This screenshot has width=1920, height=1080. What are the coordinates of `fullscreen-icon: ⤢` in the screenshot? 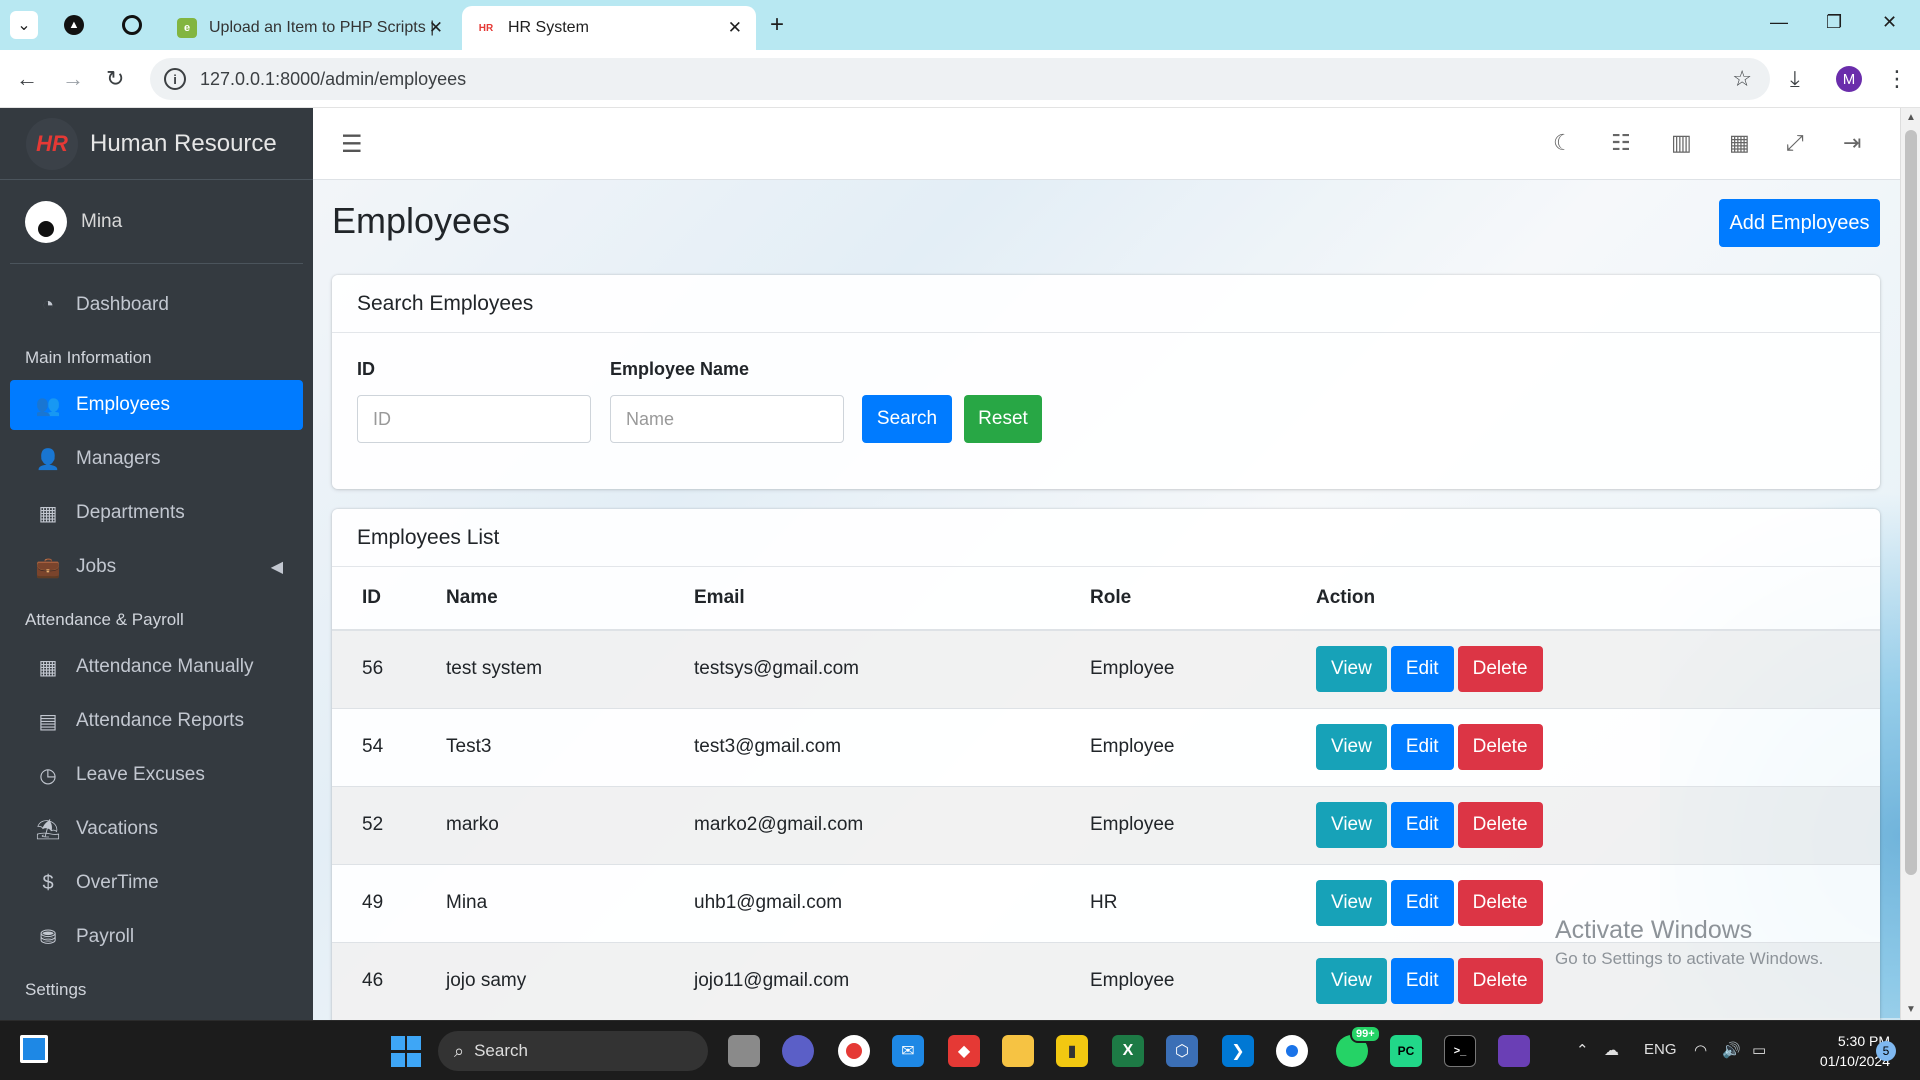 It's located at (1795, 143).